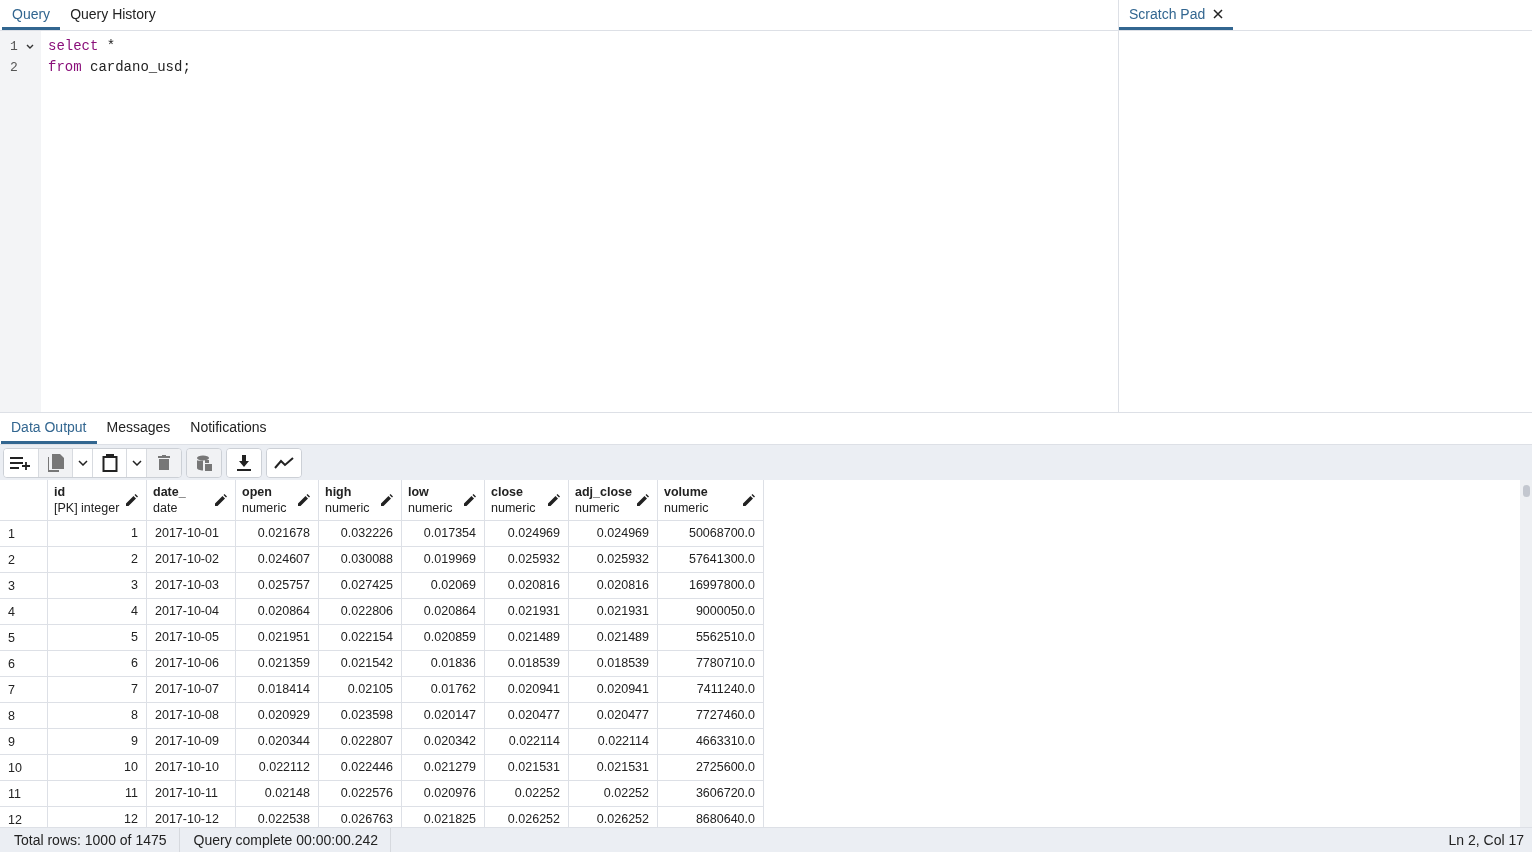 Image resolution: width=1532 pixels, height=852 pixels. I want to click on row-number: 7, so click(24, 690).